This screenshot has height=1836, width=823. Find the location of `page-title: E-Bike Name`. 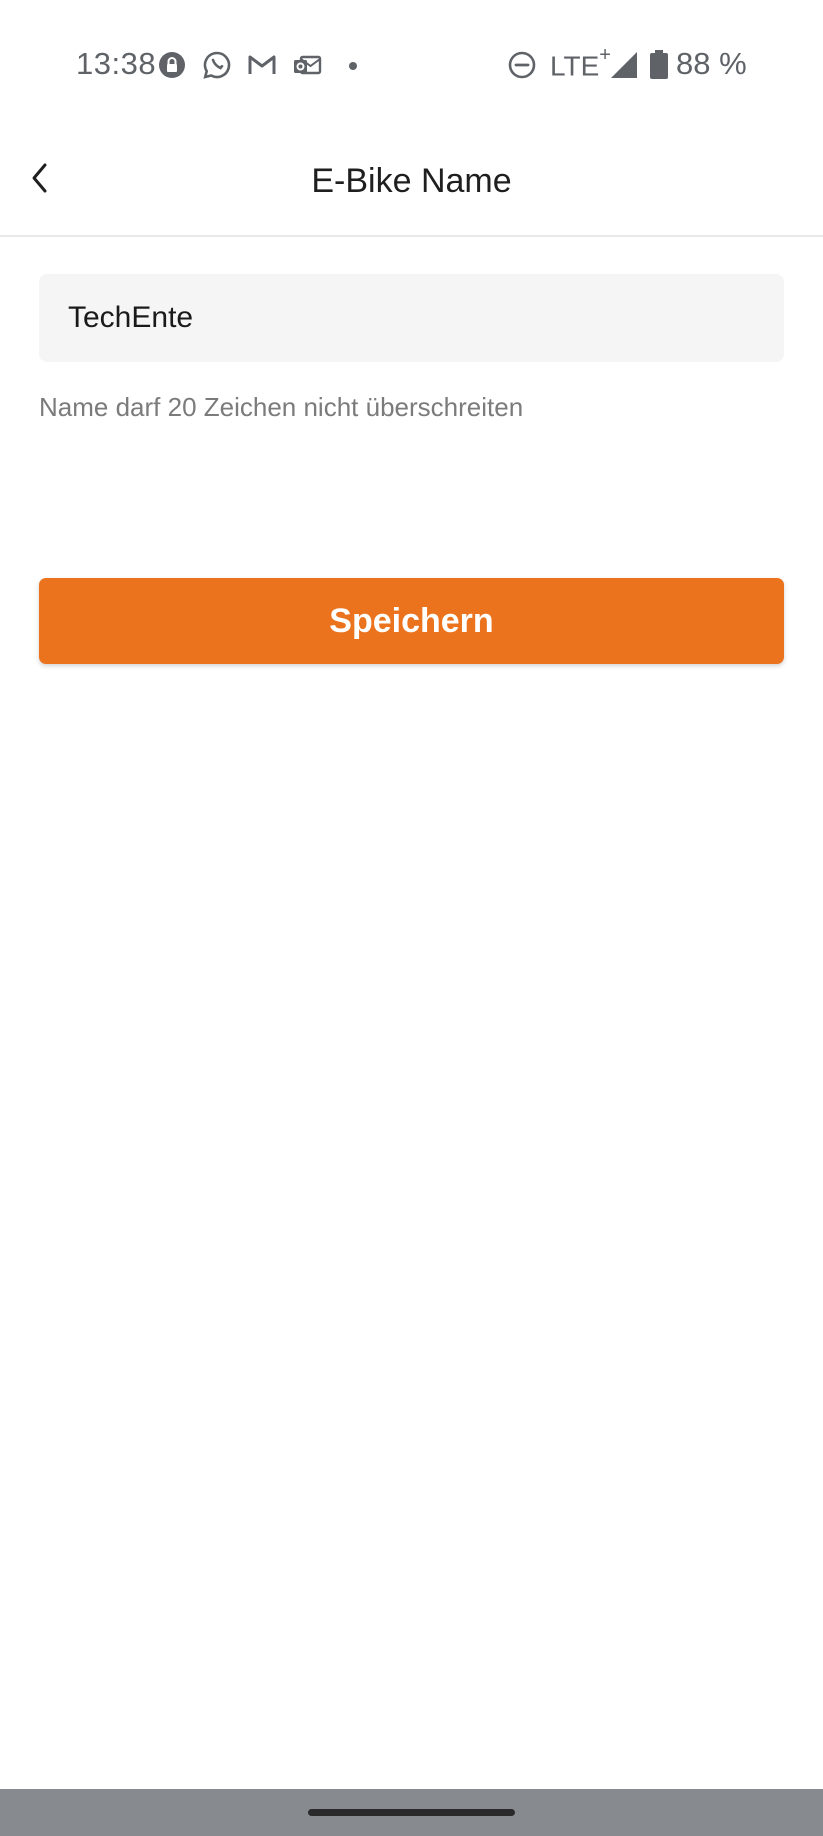

page-title: E-Bike Name is located at coordinates (411, 181).